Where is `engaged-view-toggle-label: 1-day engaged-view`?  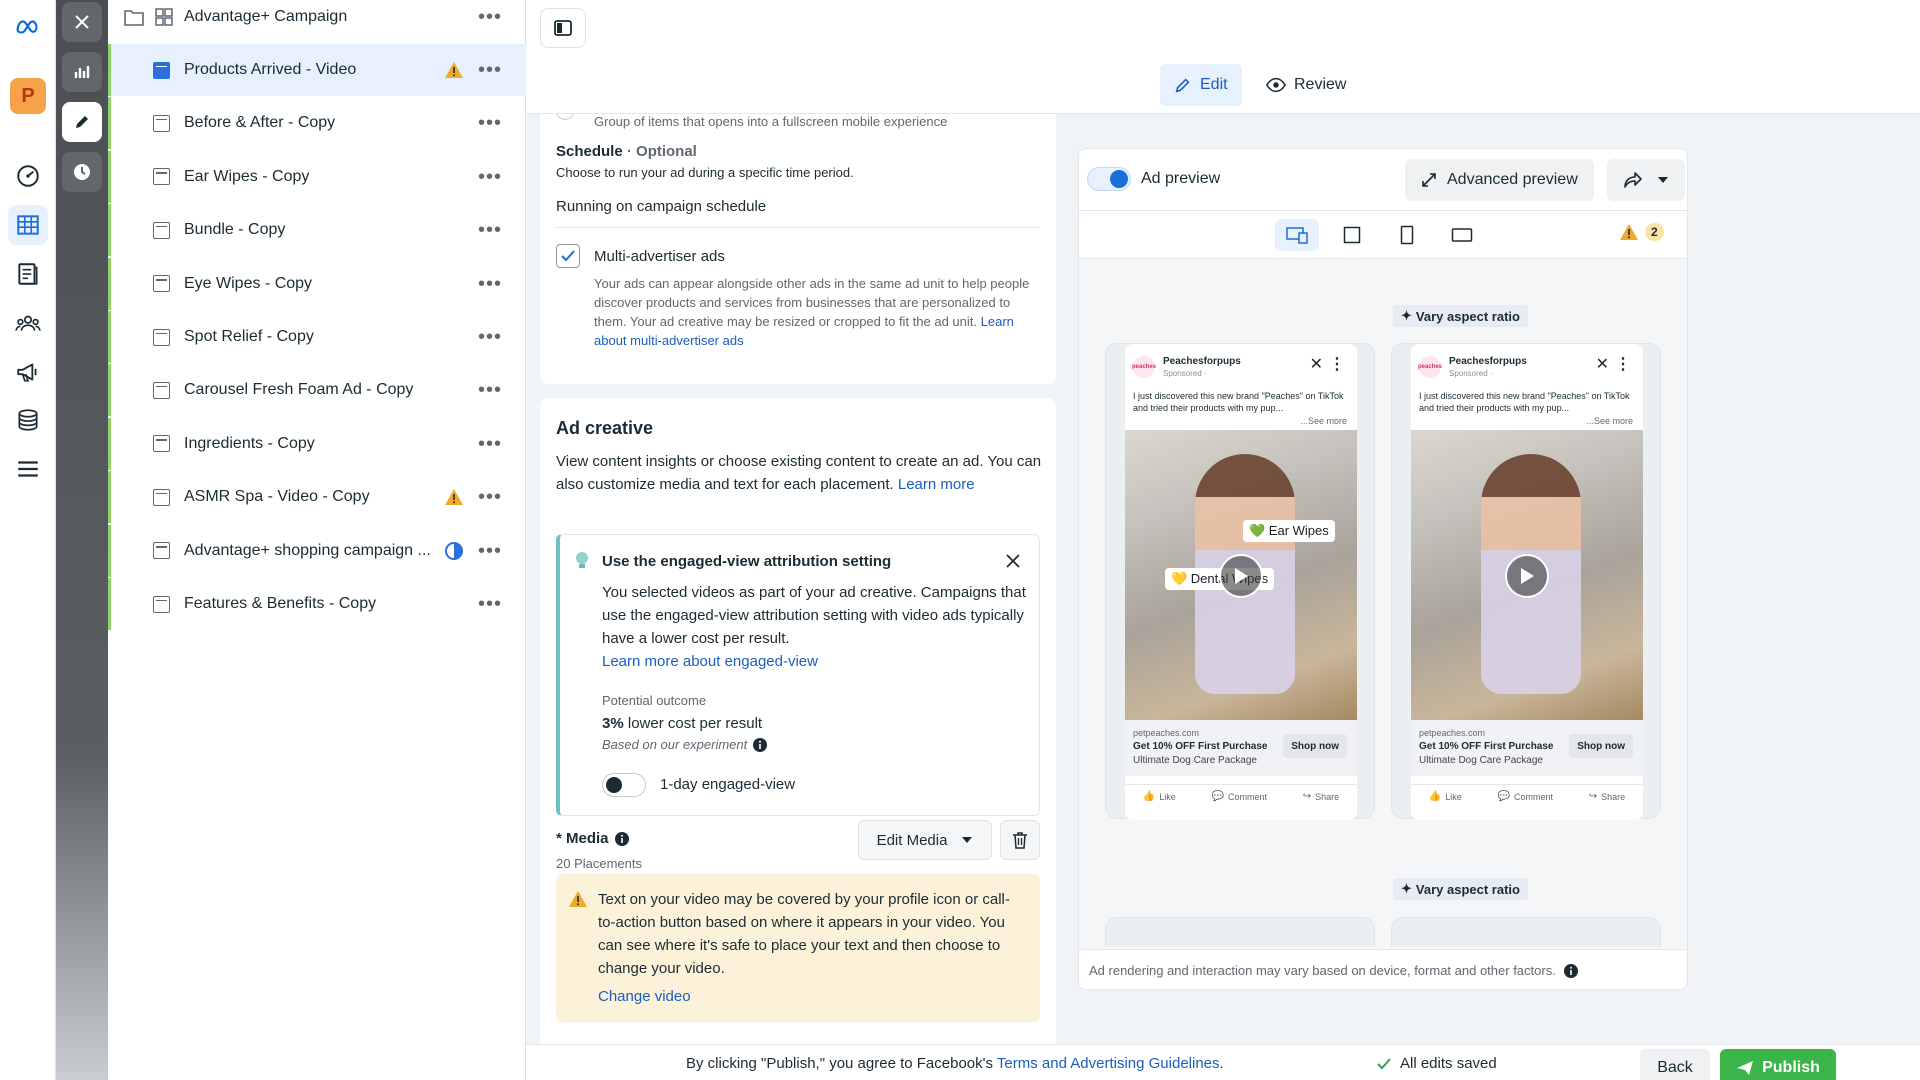 engaged-view-toggle-label: 1-day engaged-view is located at coordinates (728, 784).